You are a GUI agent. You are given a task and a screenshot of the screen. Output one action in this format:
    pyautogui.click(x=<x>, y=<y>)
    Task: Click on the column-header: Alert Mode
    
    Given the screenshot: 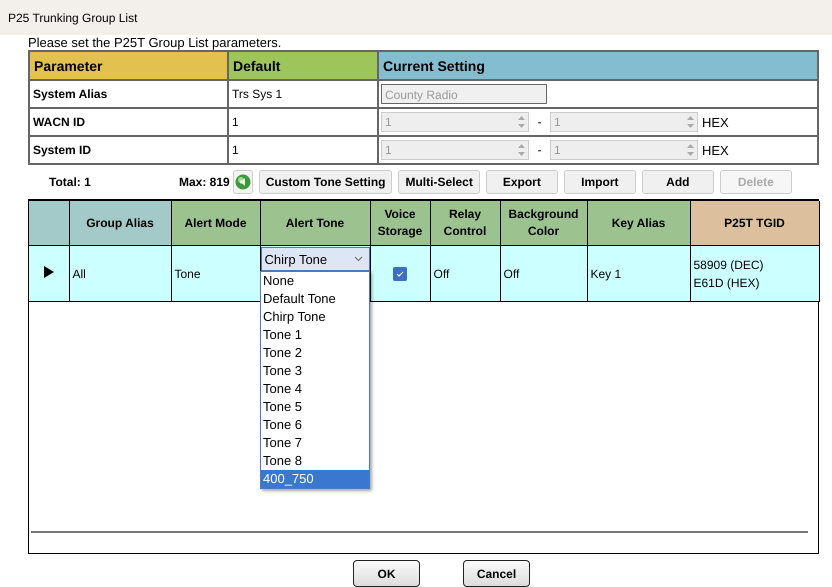 What is the action you would take?
    pyautogui.click(x=215, y=223)
    